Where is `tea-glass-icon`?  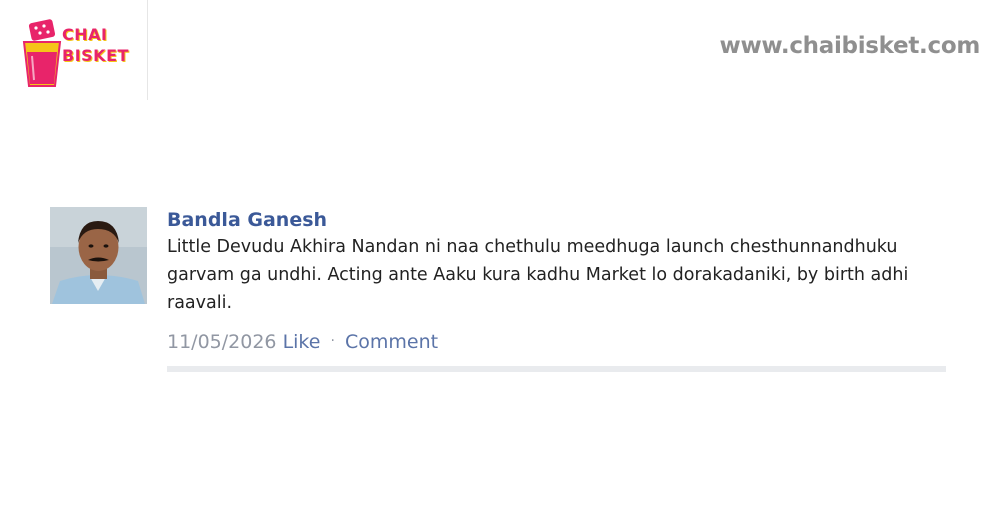
tea-glass-icon is located at coordinates (42, 53).